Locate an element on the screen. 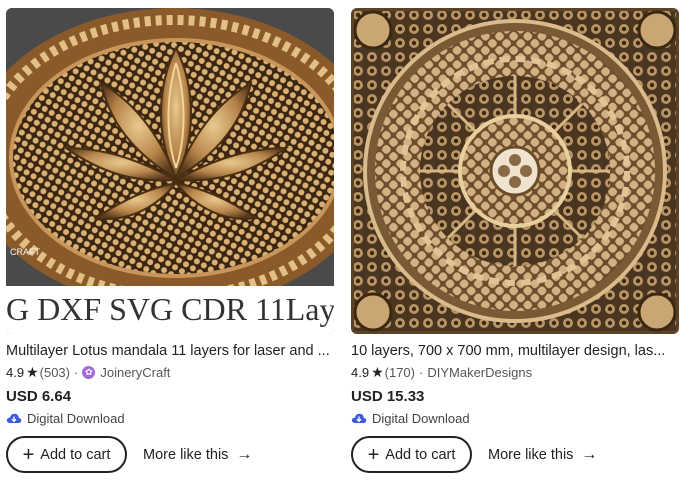  product-meta: 4.9 ★ (170) · DIYMakerDesigns is located at coordinates (515, 372).